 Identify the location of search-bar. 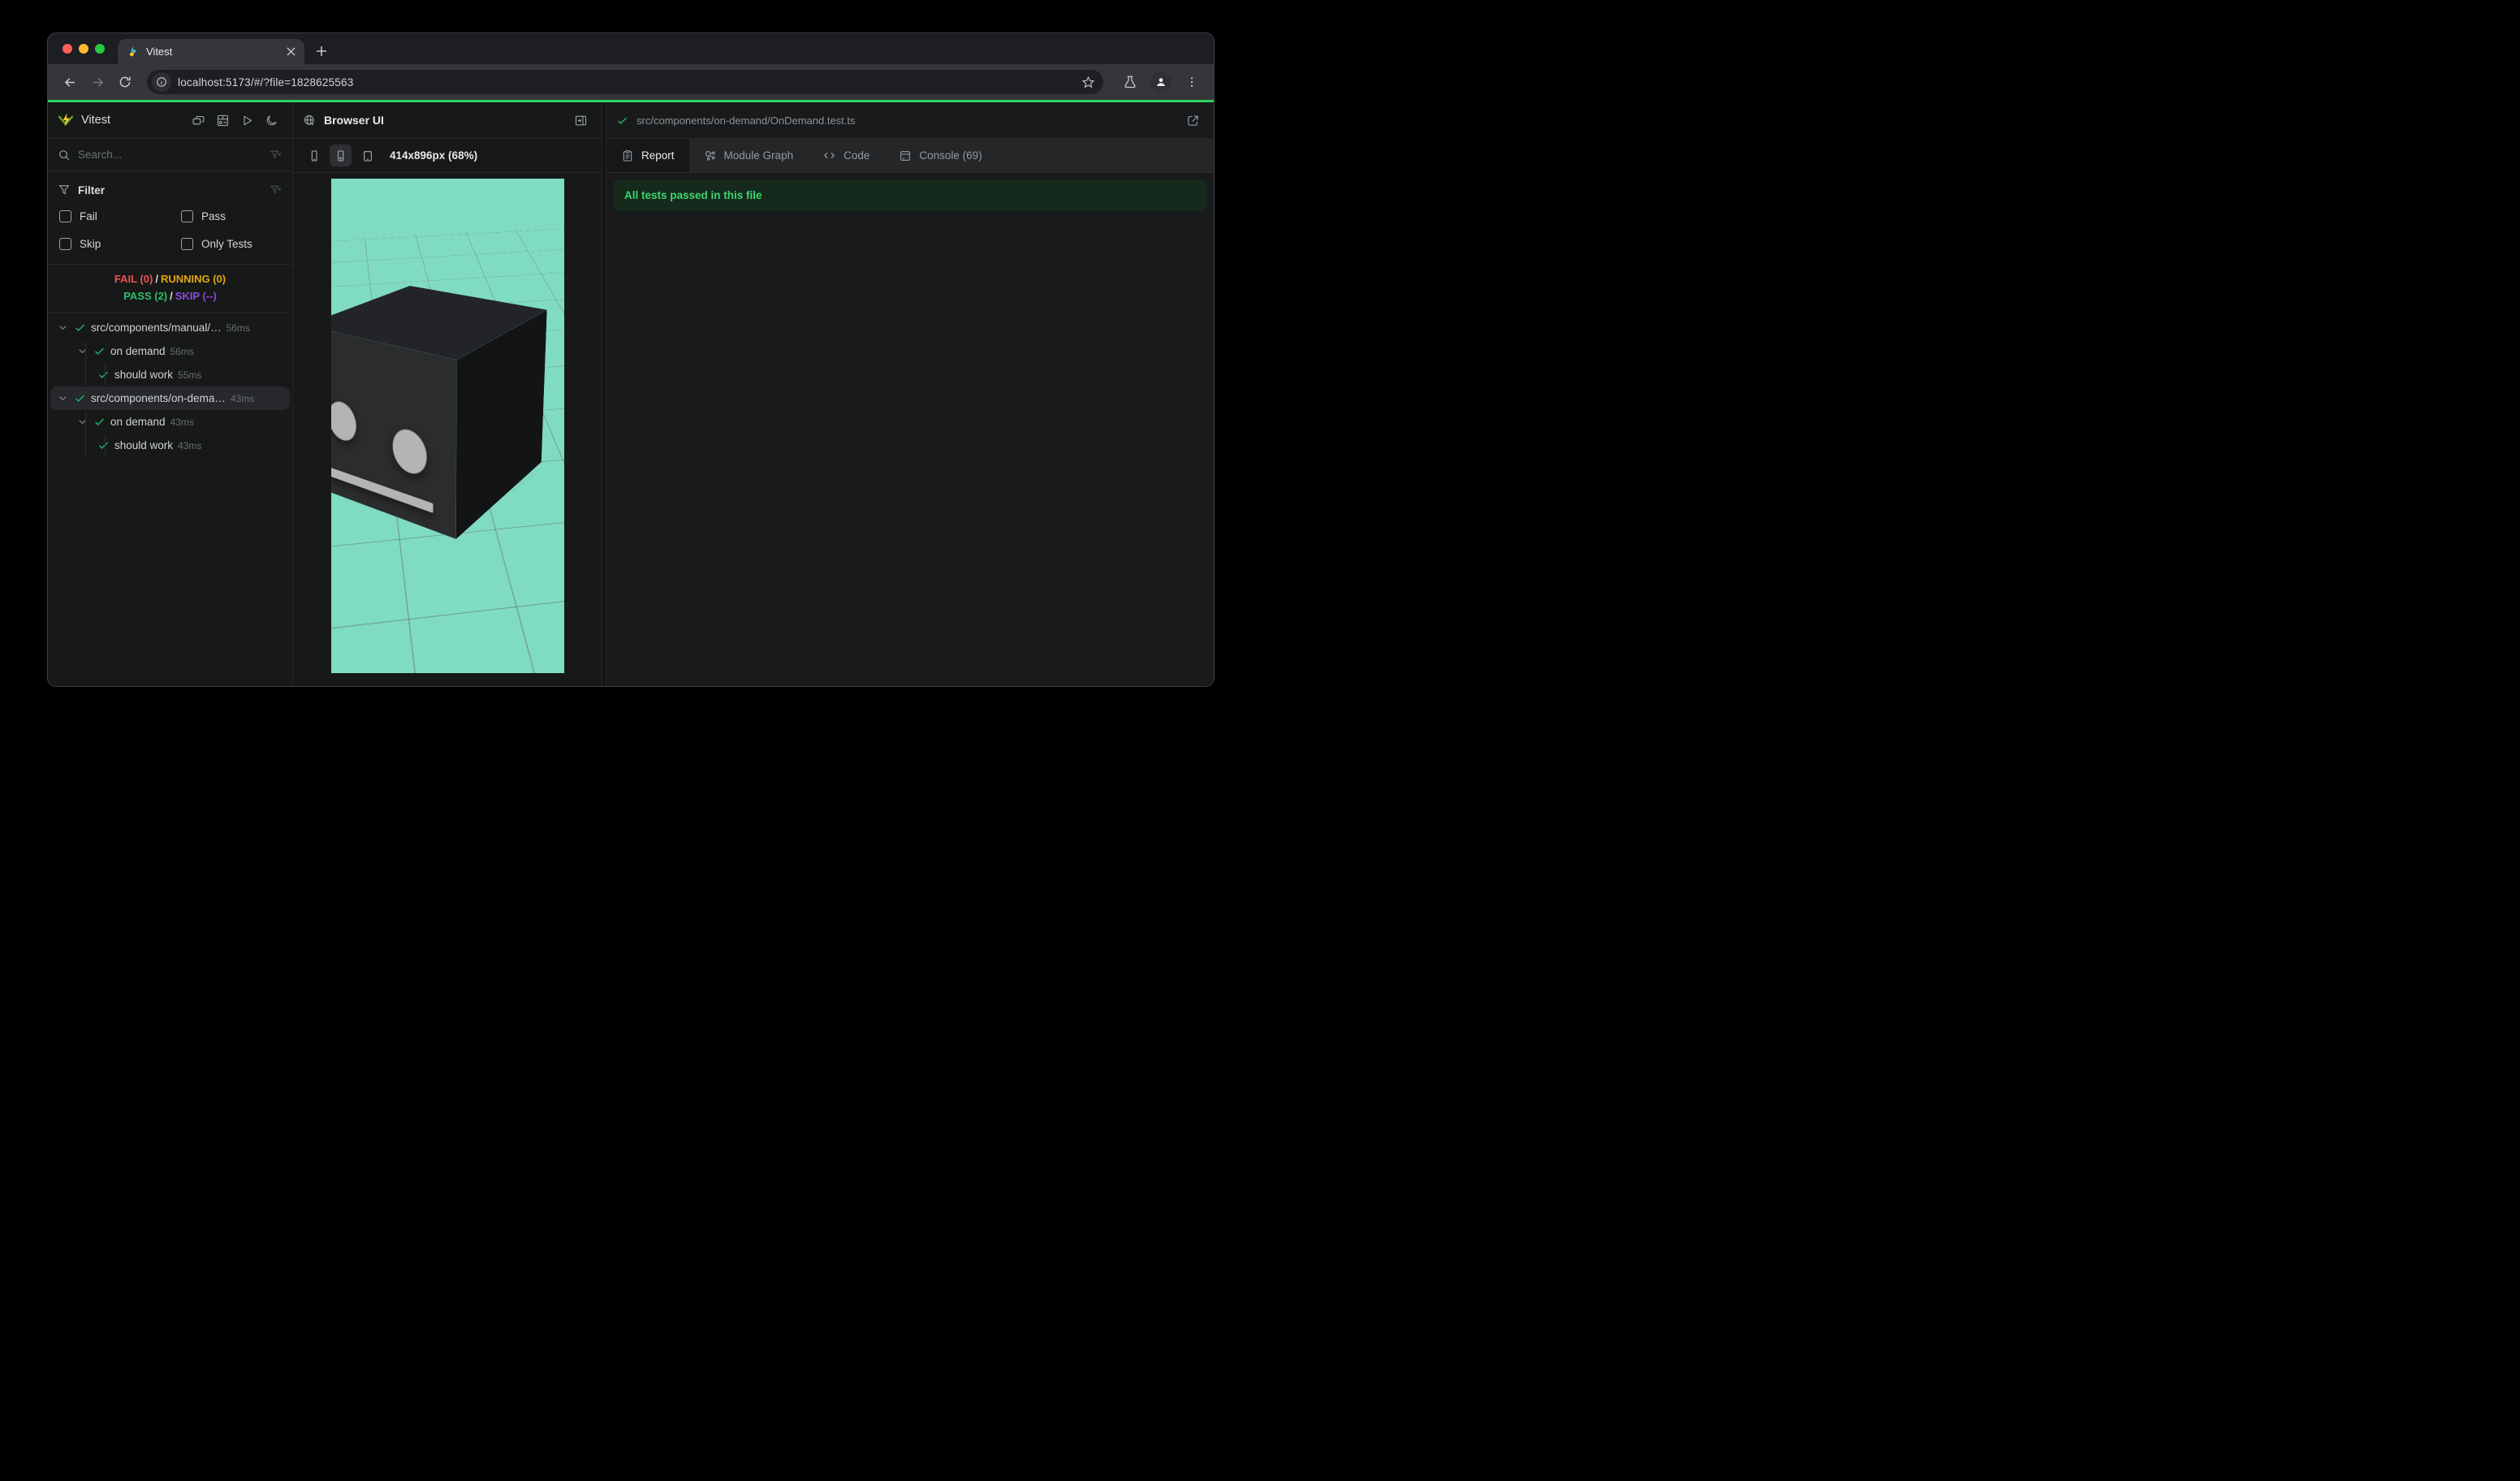
(170, 155).